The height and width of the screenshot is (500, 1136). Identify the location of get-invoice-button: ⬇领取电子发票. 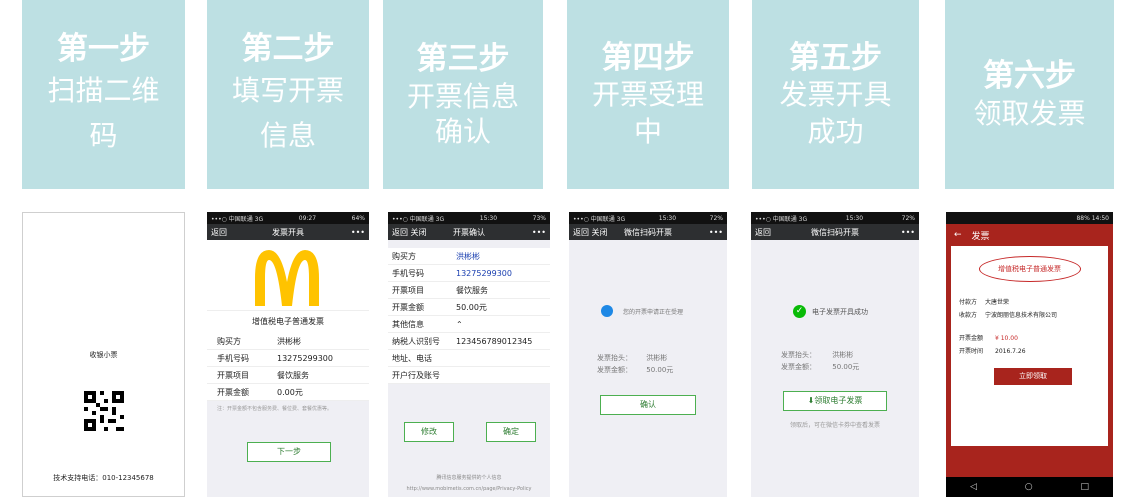
(835, 401).